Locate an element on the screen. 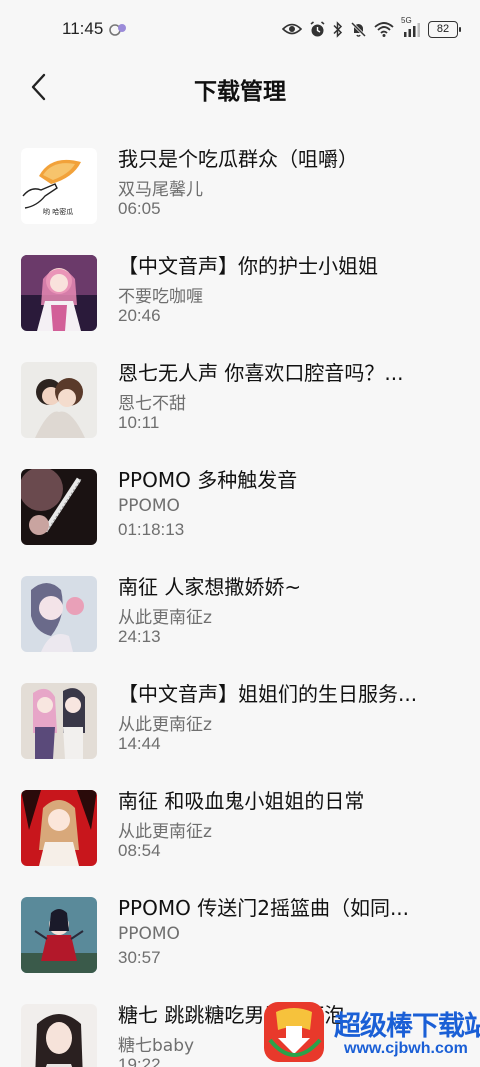  mute-bell-icon is located at coordinates (358, 29).